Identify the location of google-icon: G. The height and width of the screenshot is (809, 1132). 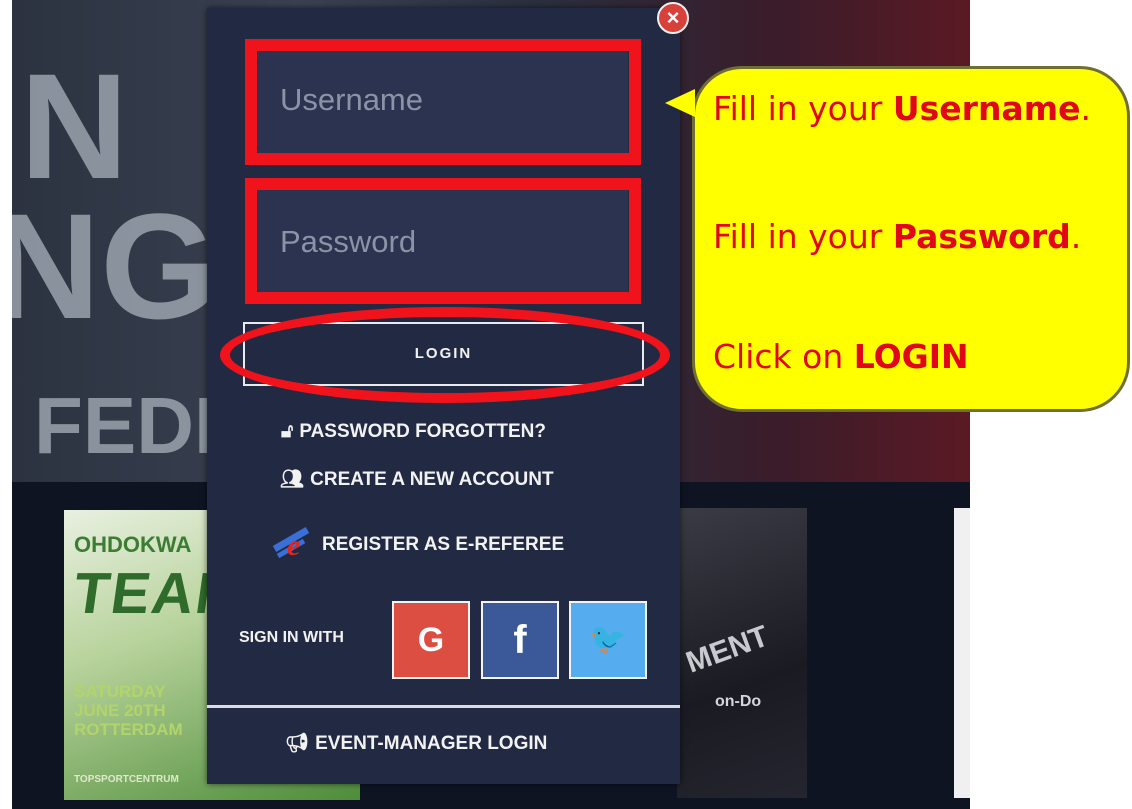
(431, 640).